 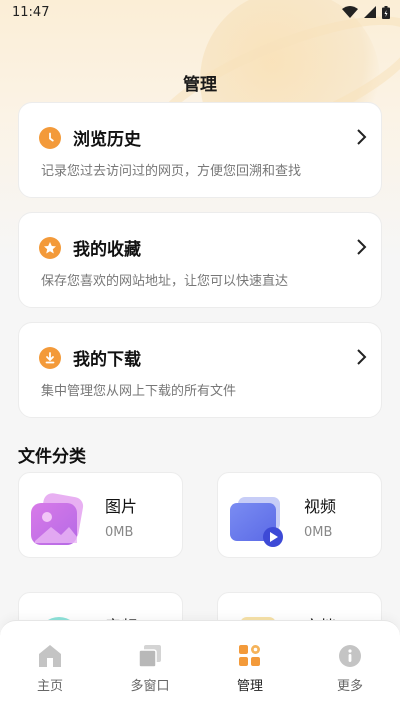 I want to click on signal-icon, so click(x=370, y=12).